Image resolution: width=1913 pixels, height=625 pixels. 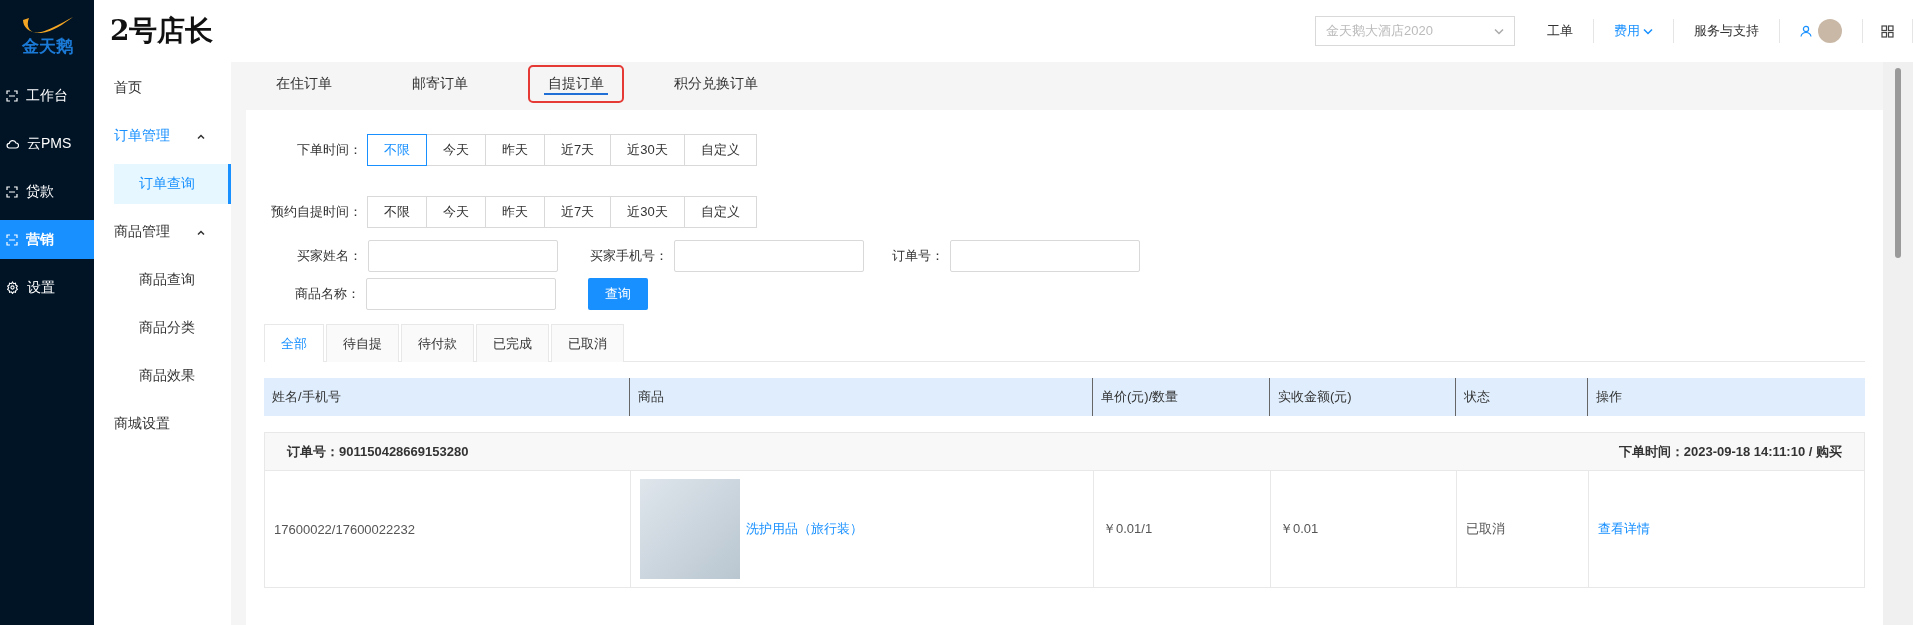 What do you see at coordinates (12, 143) in the screenshot?
I see `cloud-icon` at bounding box center [12, 143].